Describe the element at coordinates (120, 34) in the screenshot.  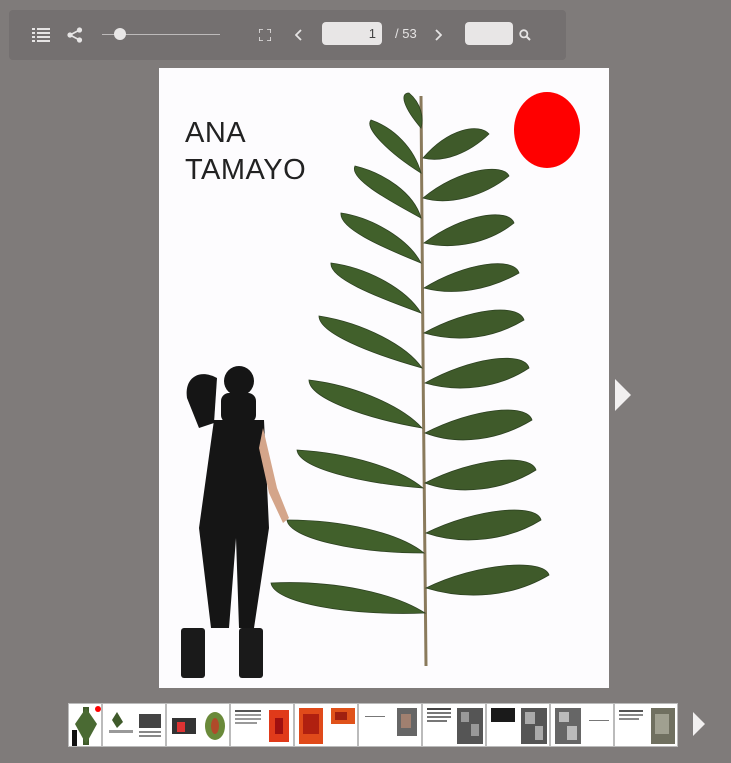
I see `zoom-slider-handle` at that location.